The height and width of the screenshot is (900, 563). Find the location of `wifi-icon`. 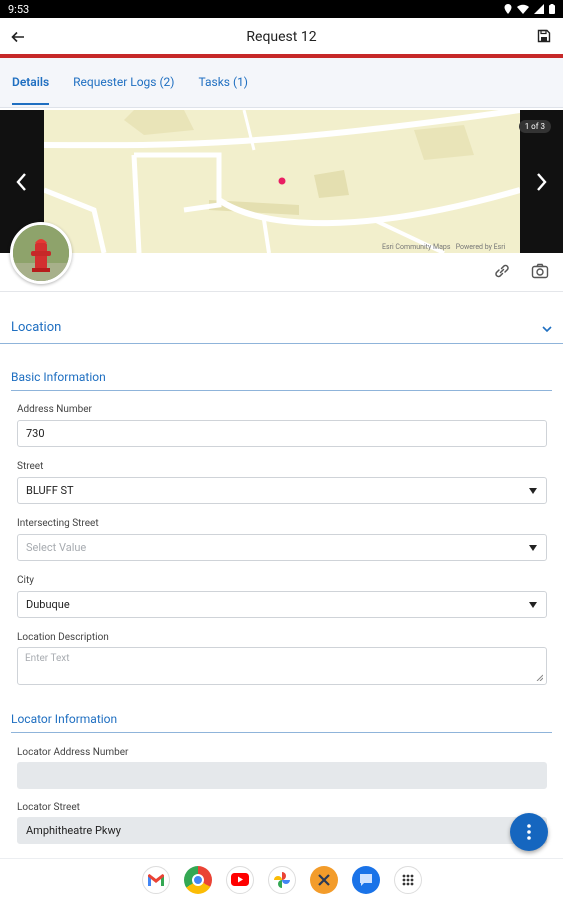

wifi-icon is located at coordinates (523, 9).